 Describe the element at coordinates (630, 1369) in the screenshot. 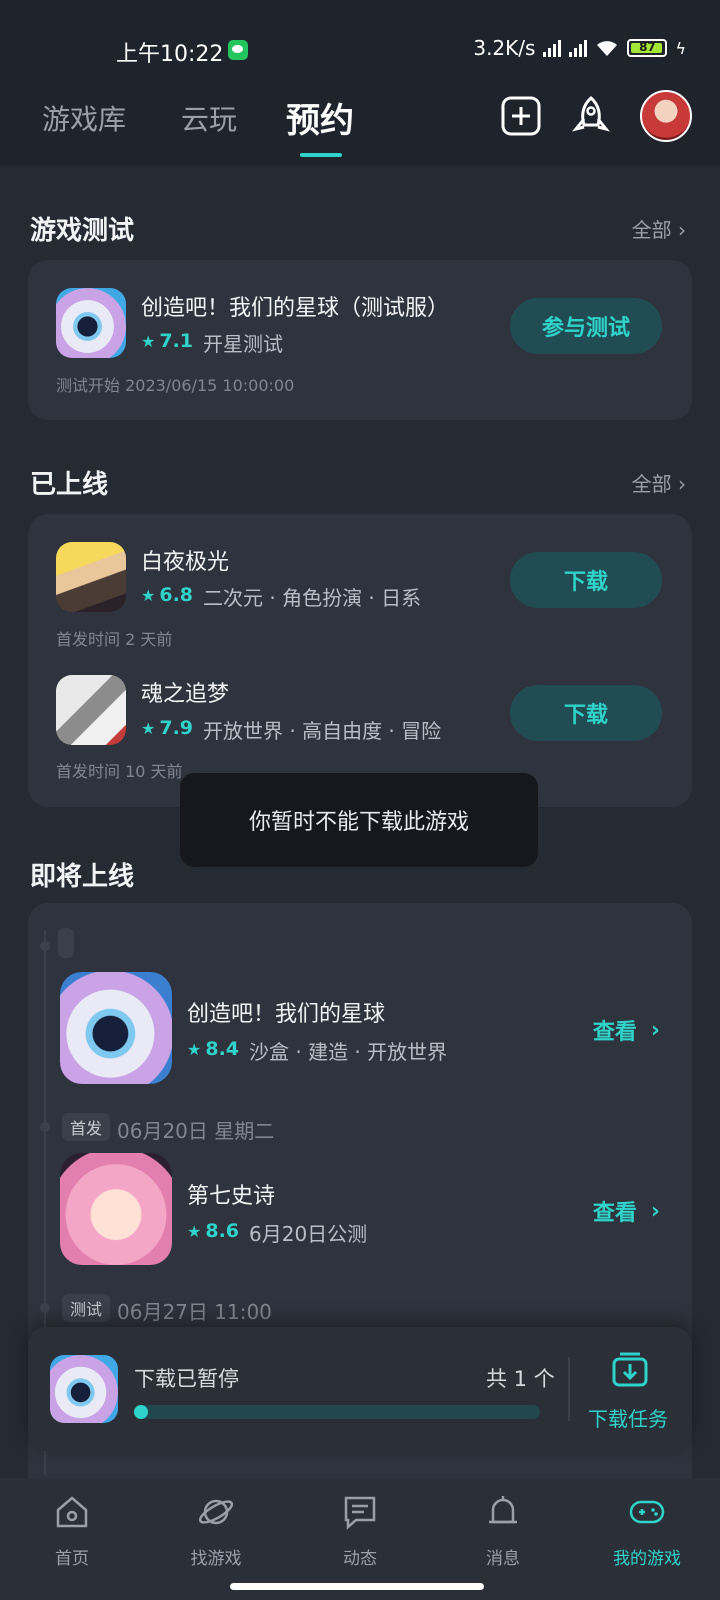

I see `download-task-icon` at that location.